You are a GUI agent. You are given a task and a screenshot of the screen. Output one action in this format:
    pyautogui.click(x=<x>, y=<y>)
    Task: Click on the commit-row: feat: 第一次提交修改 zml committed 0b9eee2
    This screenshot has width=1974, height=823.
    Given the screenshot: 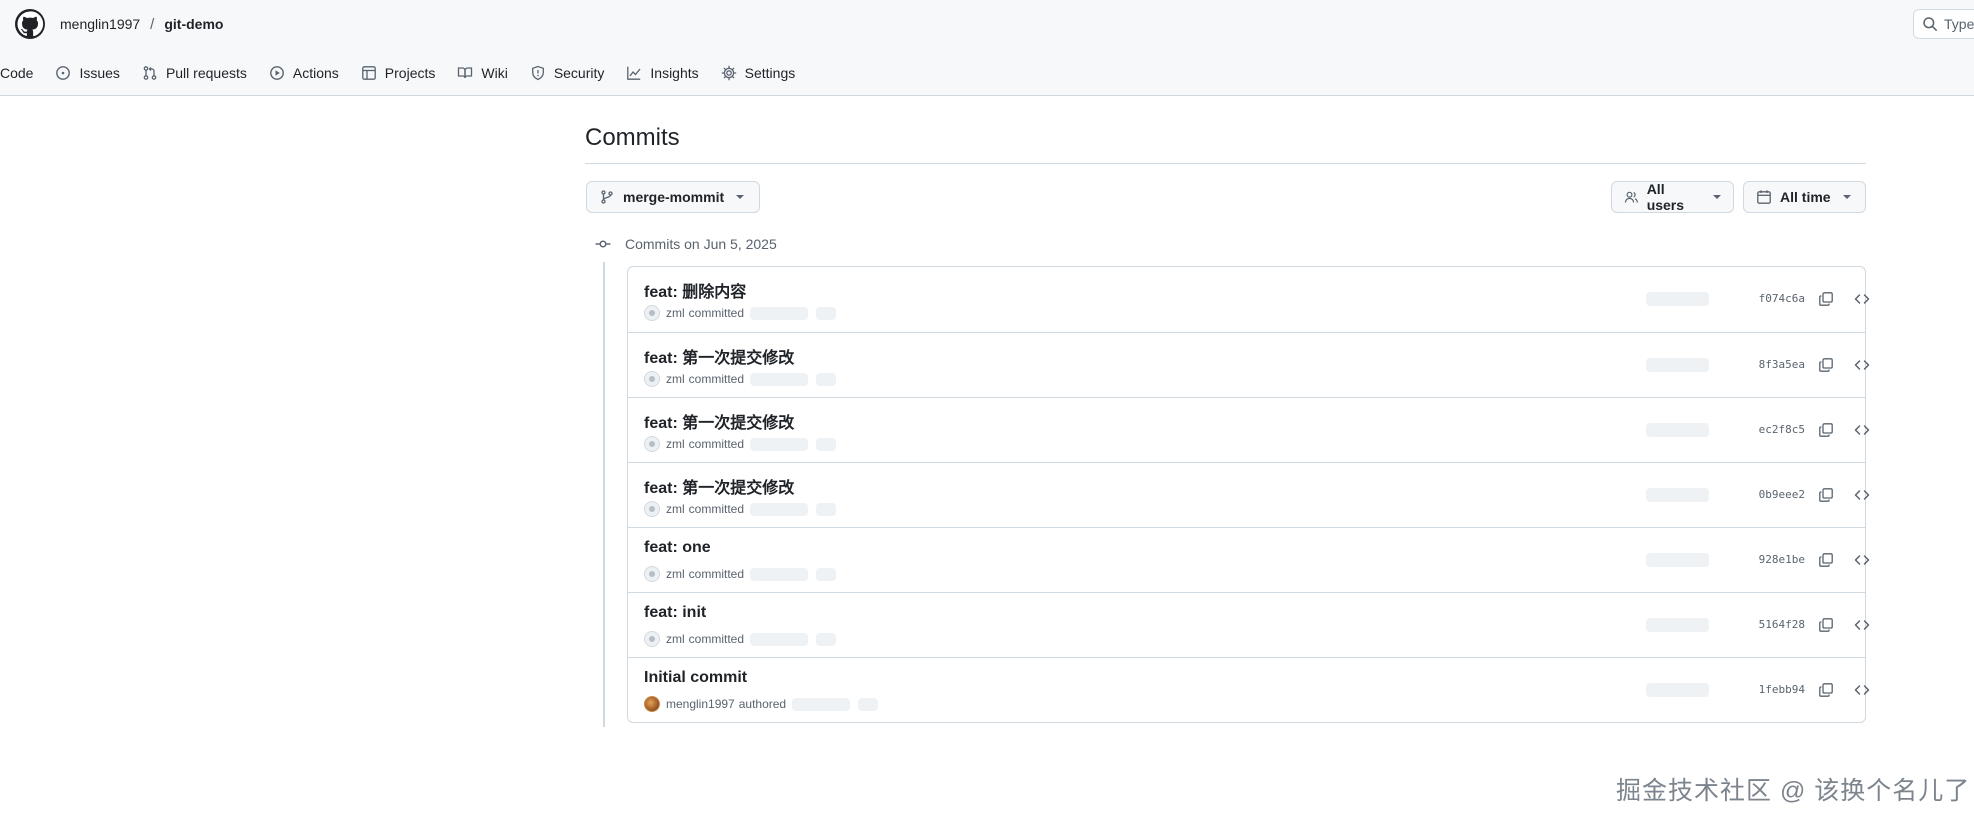 What is the action you would take?
    pyautogui.click(x=1249, y=494)
    